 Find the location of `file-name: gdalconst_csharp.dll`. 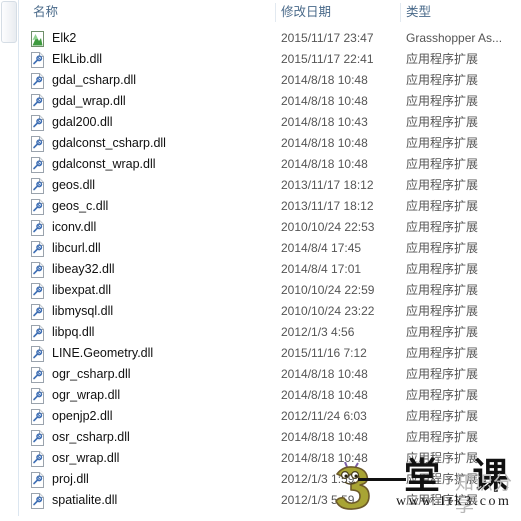

file-name: gdalconst_csharp.dll is located at coordinates (109, 143).